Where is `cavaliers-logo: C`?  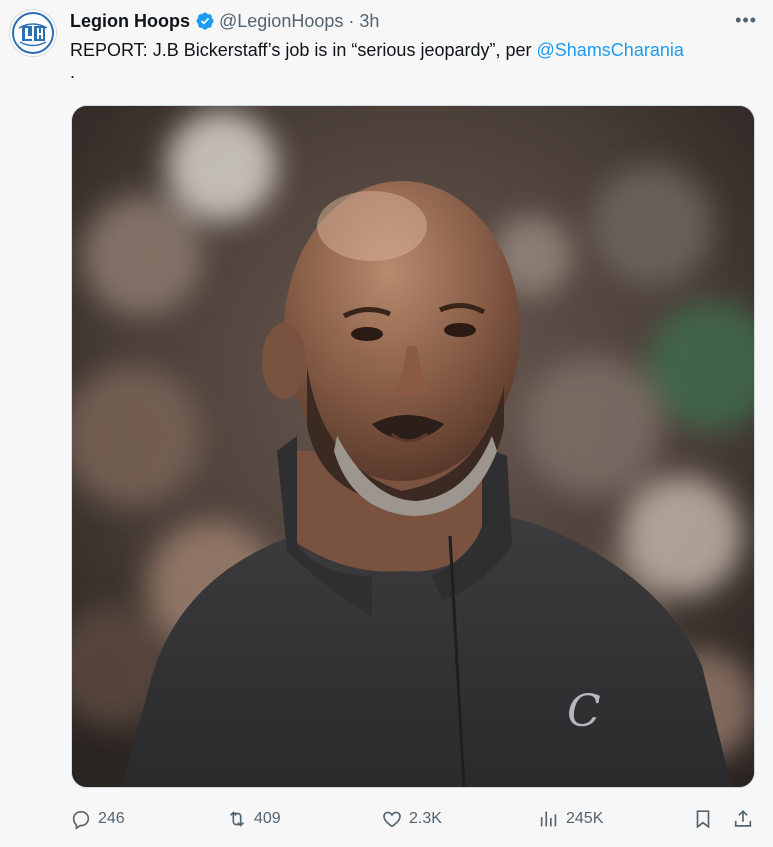
cavaliers-logo: C is located at coordinates (584, 711).